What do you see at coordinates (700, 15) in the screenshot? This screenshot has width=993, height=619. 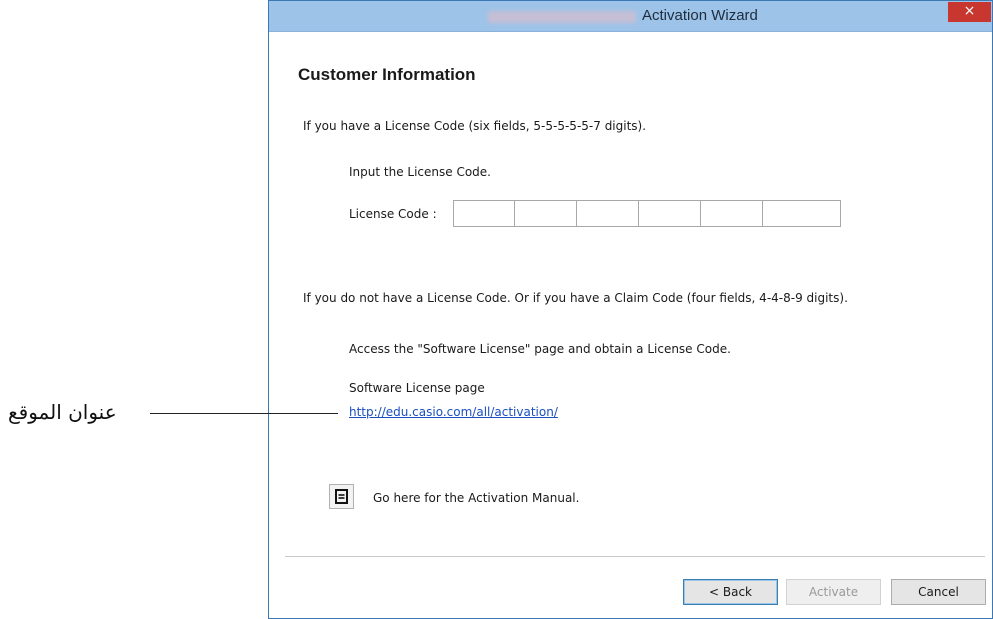 I see `window-title: Activation Wizard` at bounding box center [700, 15].